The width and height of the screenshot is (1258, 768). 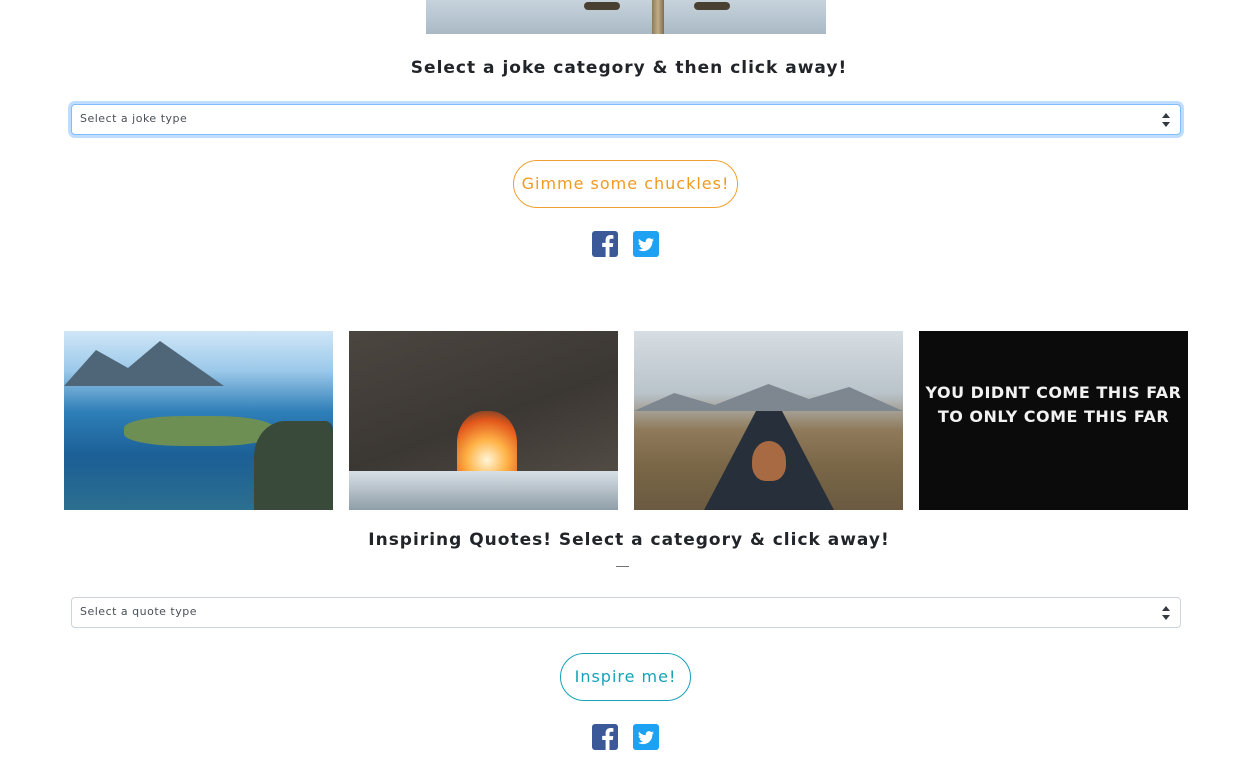 I want to click on gimme-chuckles-button: Gimme some chuckles!, so click(x=625, y=184).